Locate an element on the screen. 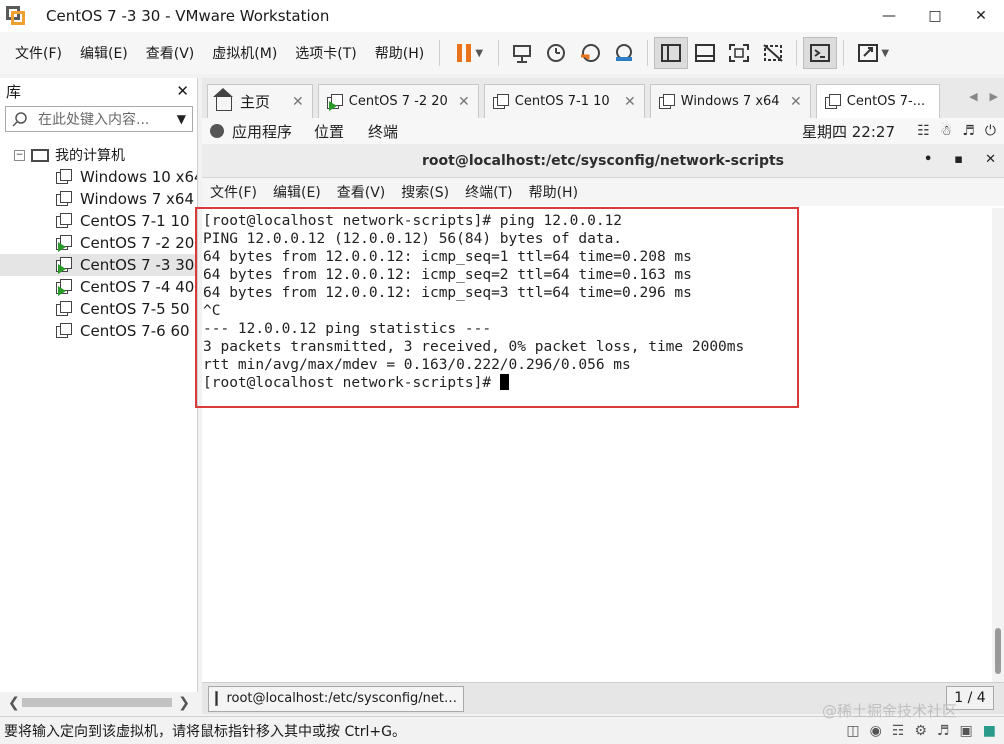  library-vm-item: CentOS 7 -2 20 is located at coordinates (98, 243).